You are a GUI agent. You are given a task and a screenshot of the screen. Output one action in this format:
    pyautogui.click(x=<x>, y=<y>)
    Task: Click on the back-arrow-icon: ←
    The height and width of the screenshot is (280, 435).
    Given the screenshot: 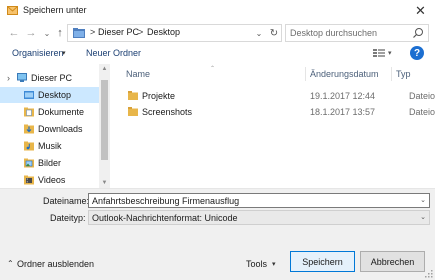 What is the action you would take?
    pyautogui.click(x=14, y=33)
    